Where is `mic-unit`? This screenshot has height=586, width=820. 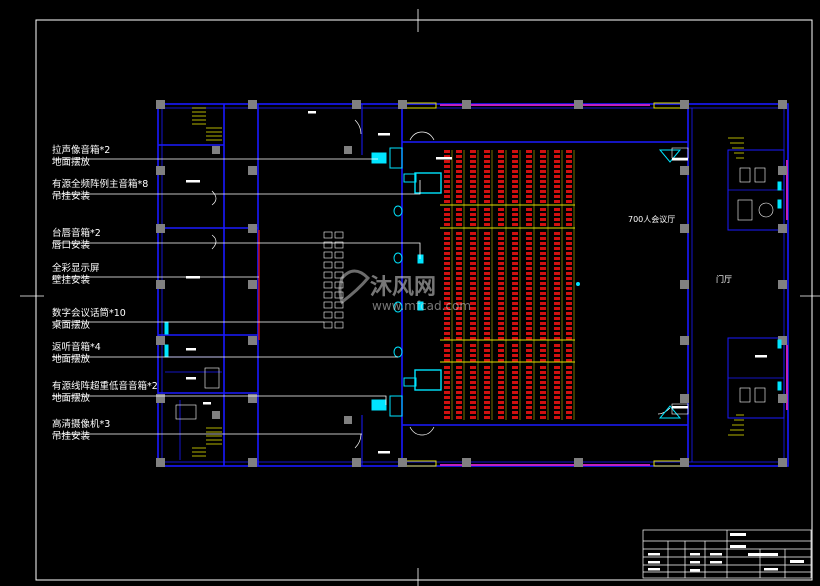 mic-unit is located at coordinates (339, 265).